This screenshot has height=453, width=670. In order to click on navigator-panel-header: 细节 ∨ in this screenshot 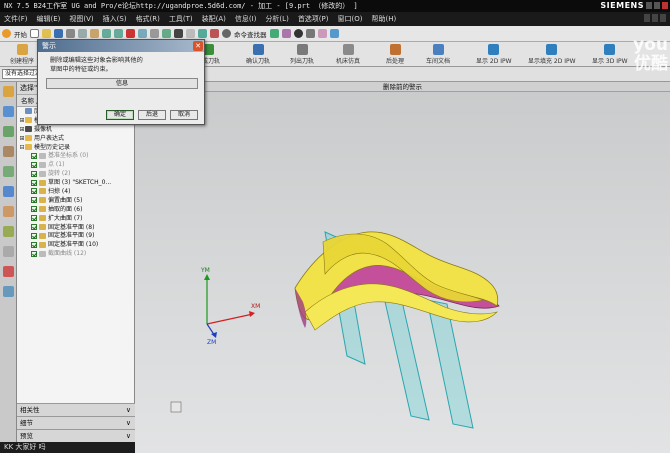, I will do `click(76, 422)`.